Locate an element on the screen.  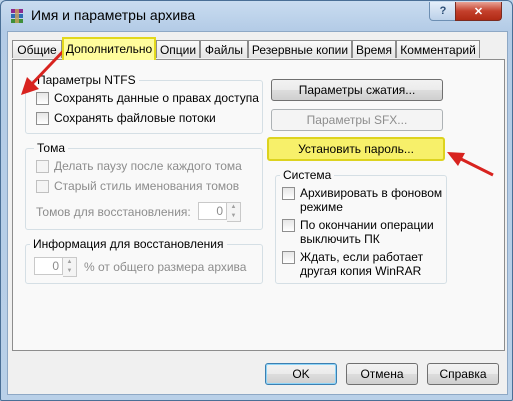
recovery-volumes-label: Томов для восстановления: is located at coordinates (113, 212).